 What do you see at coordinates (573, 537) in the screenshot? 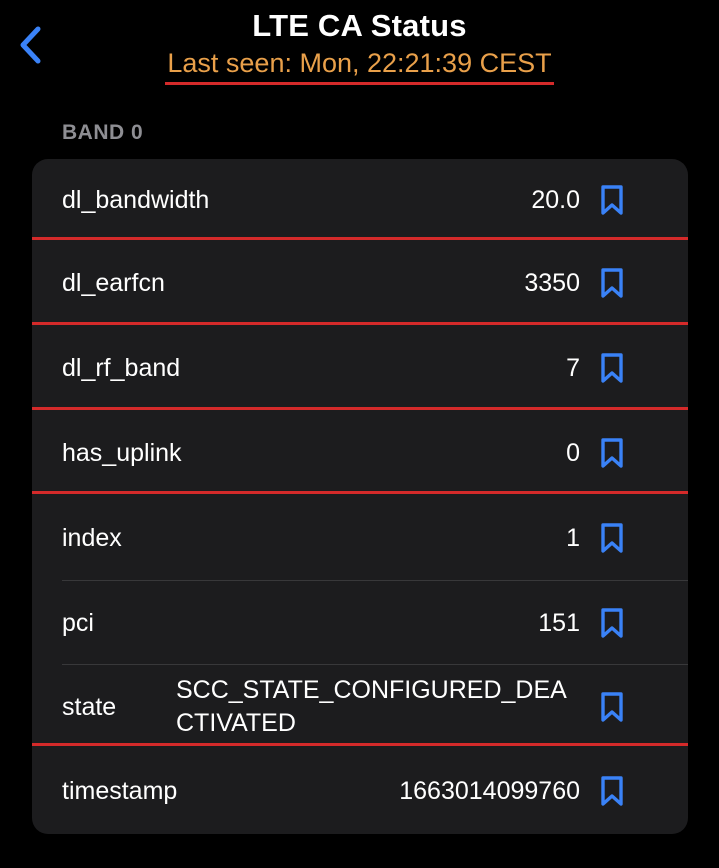
I see `row-value: 1` at bounding box center [573, 537].